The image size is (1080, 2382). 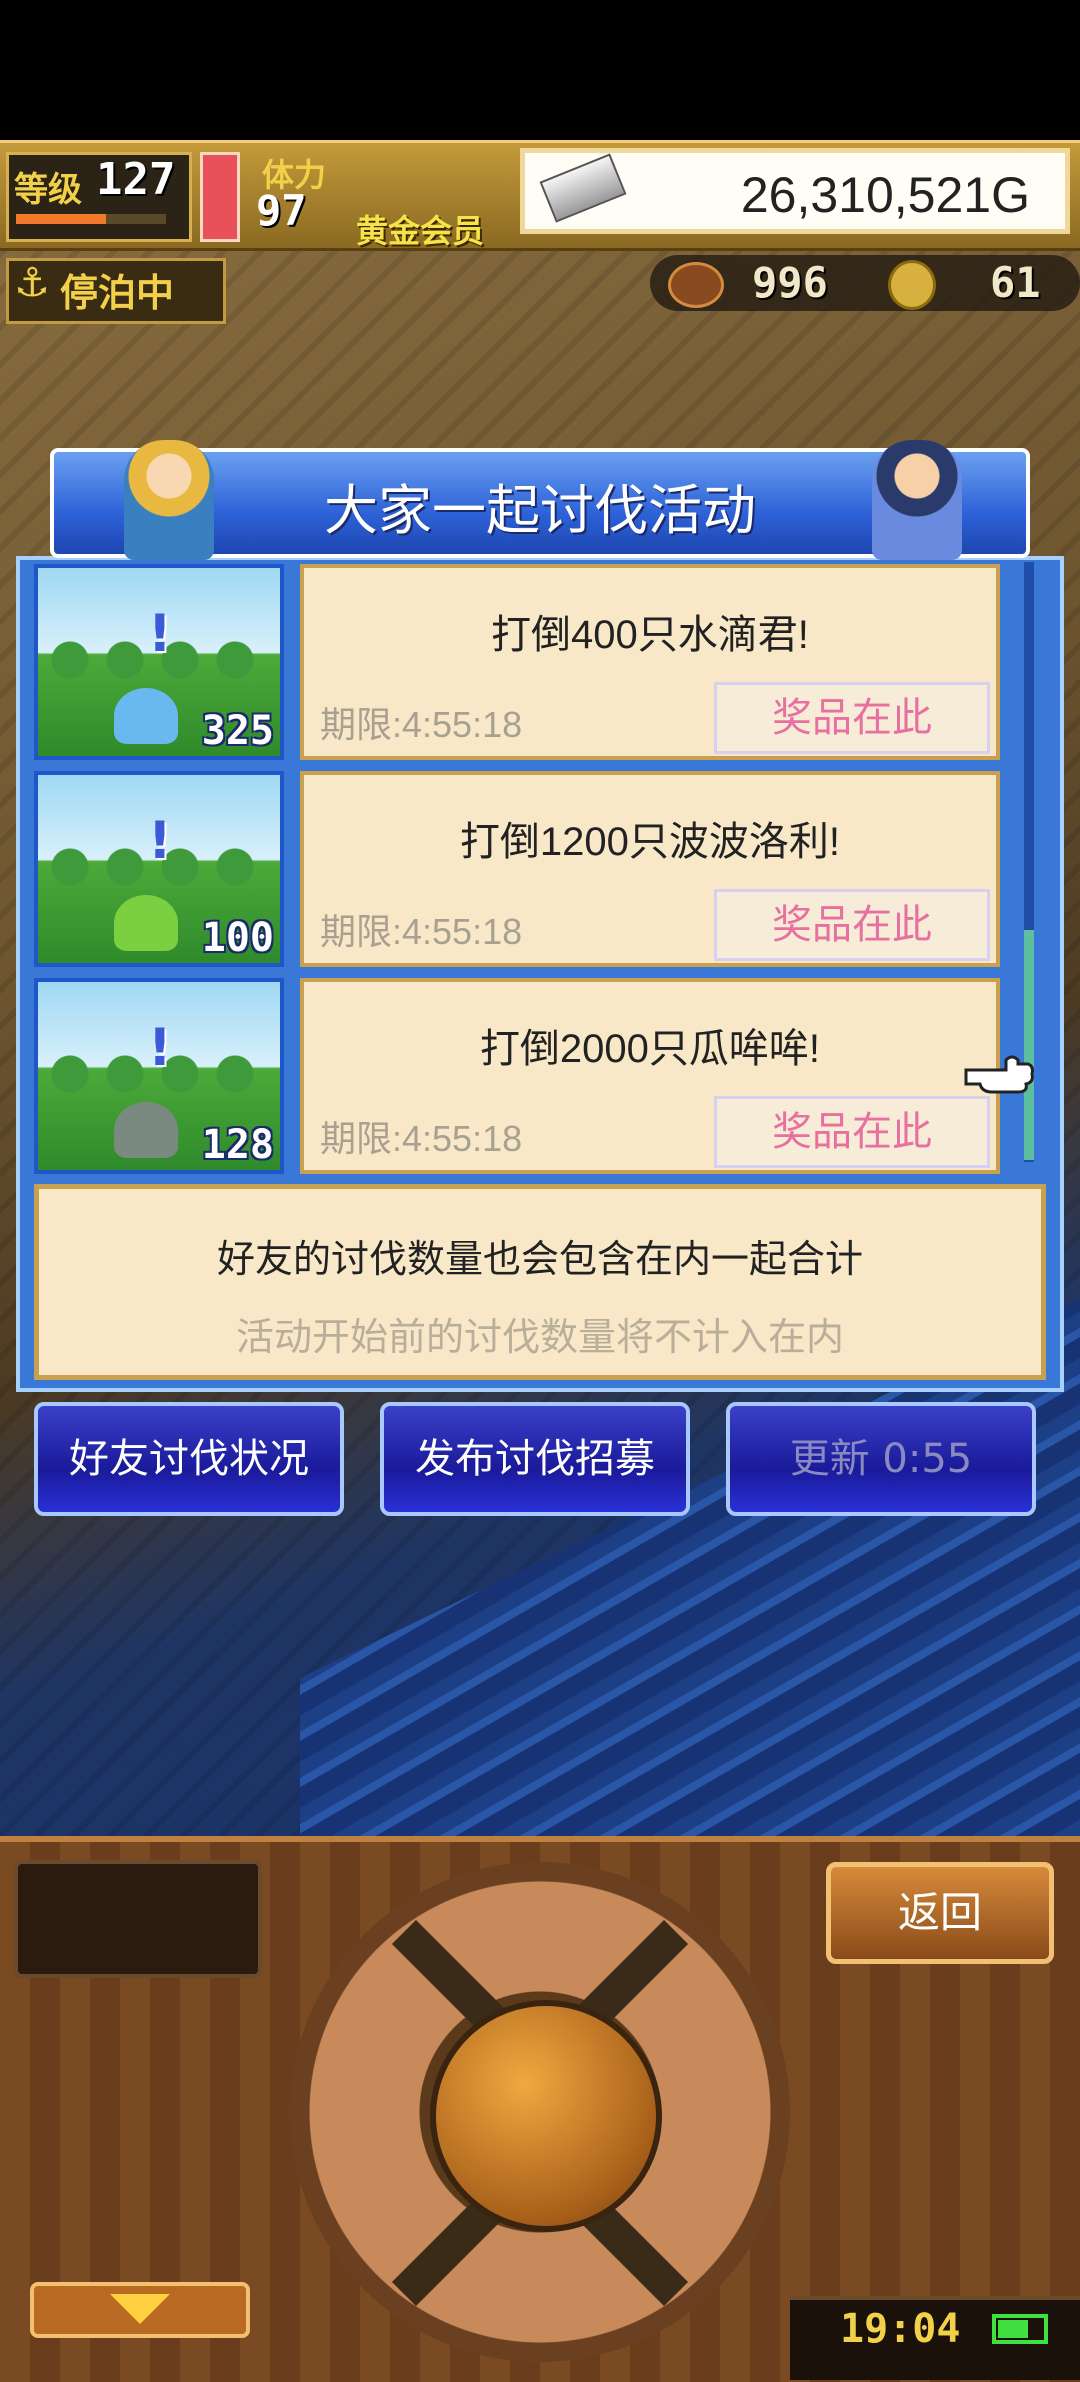 I want to click on empty-slot, so click(x=138, y=1919).